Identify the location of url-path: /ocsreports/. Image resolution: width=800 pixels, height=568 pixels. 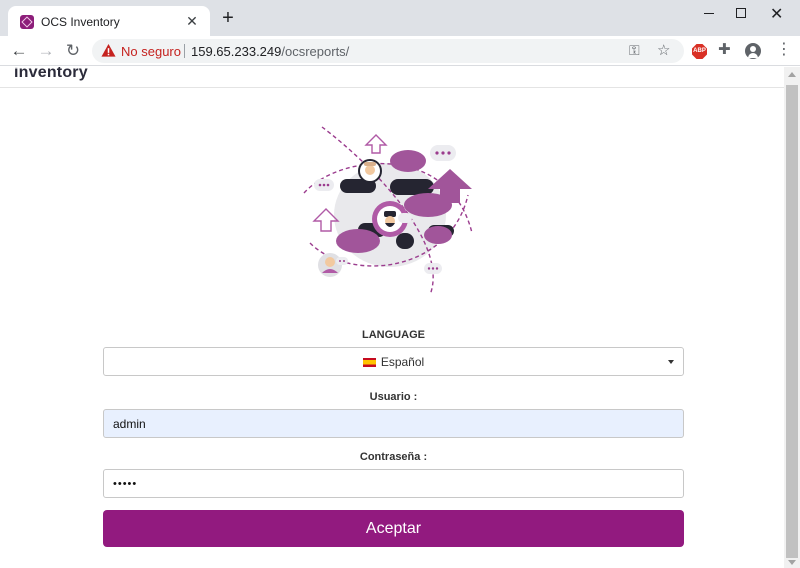
(315, 51).